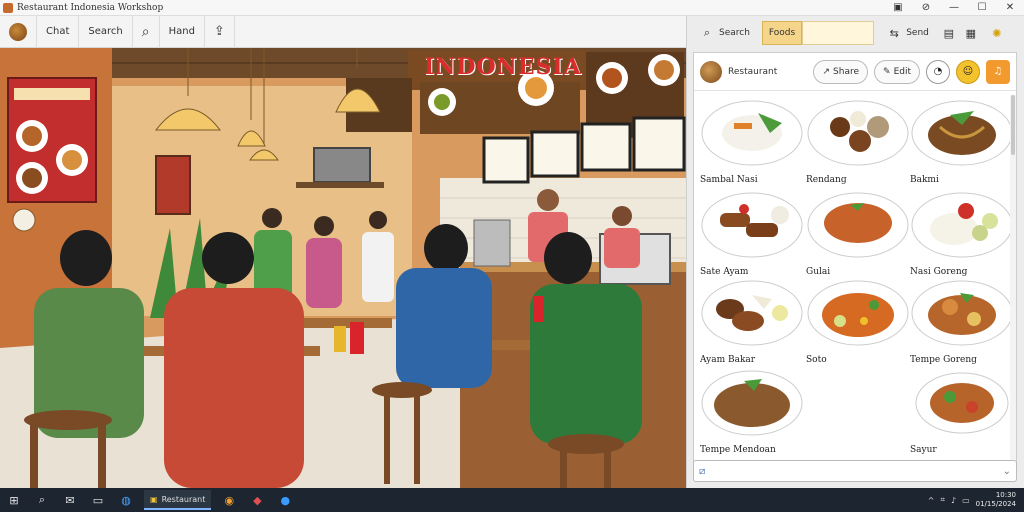 The width and height of the screenshot is (1024, 512). Describe the element at coordinates (826, 71) in the screenshot. I see `share-icon: ↗` at that location.